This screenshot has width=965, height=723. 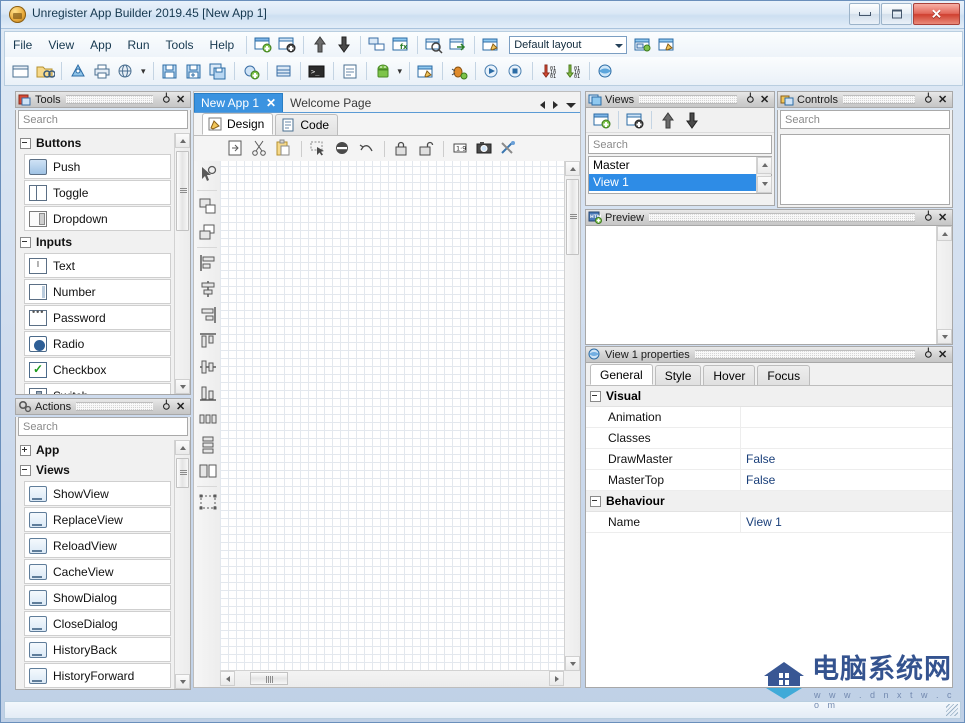 What do you see at coordinates (400, 71) in the screenshot?
I see `android-dropdown-arrow: ▾` at bounding box center [400, 71].